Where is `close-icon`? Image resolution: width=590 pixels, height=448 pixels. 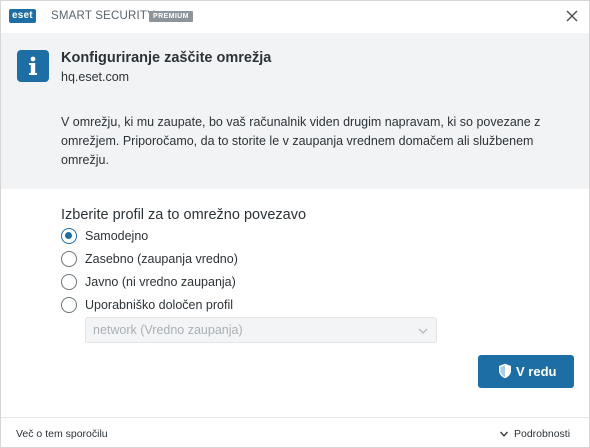
close-icon is located at coordinates (572, 16).